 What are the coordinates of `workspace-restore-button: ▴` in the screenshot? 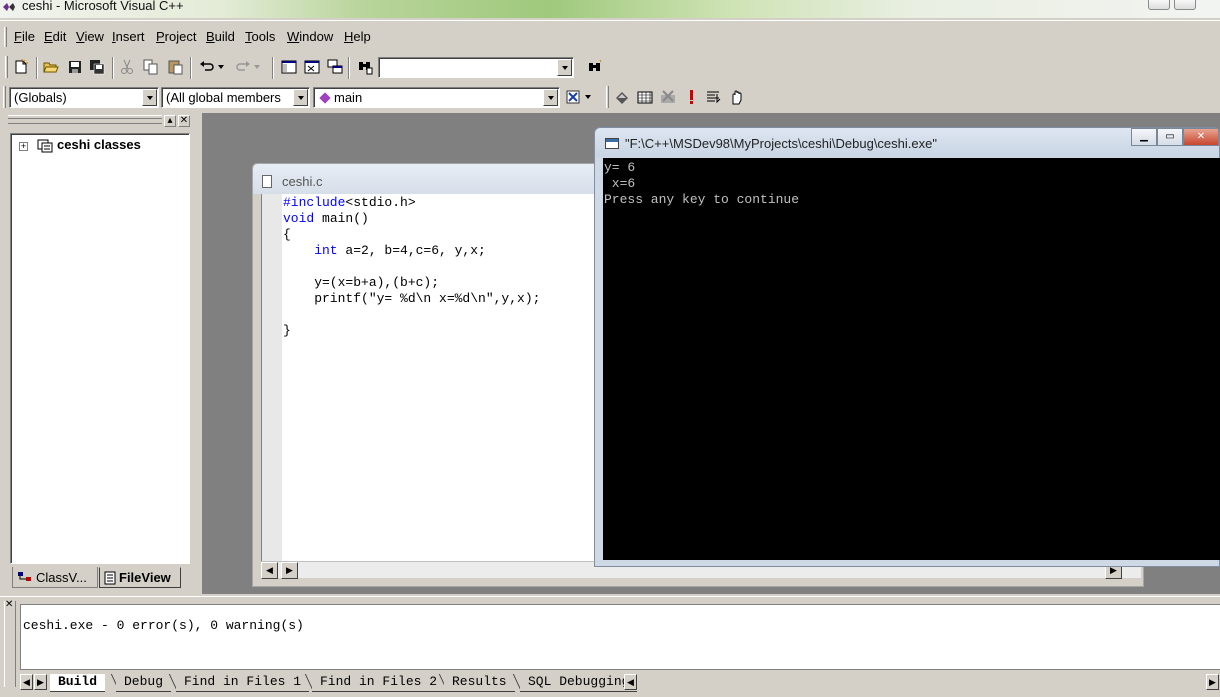 It's located at (170, 121).